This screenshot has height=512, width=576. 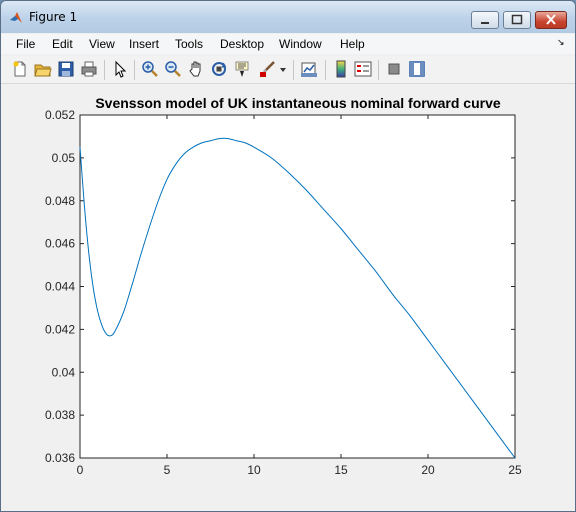 What do you see at coordinates (283, 69) in the screenshot?
I see `brush-dropdown-icon` at bounding box center [283, 69].